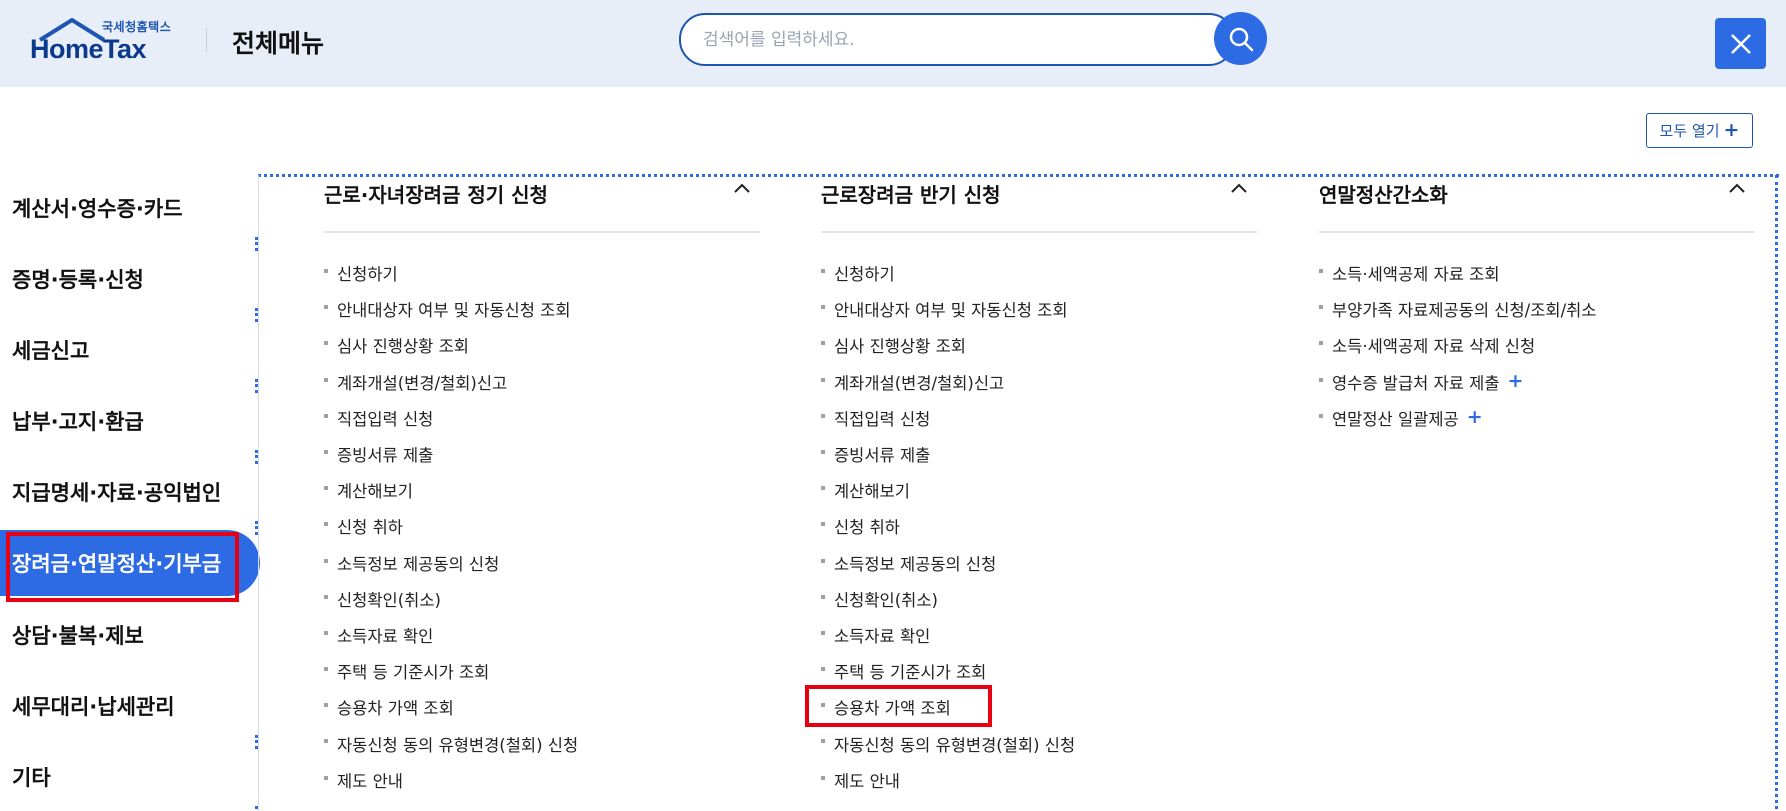 The height and width of the screenshot is (811, 1786). What do you see at coordinates (542, 193) in the screenshot?
I see `column-header: 근로·자녀장려금 정기 신청` at bounding box center [542, 193].